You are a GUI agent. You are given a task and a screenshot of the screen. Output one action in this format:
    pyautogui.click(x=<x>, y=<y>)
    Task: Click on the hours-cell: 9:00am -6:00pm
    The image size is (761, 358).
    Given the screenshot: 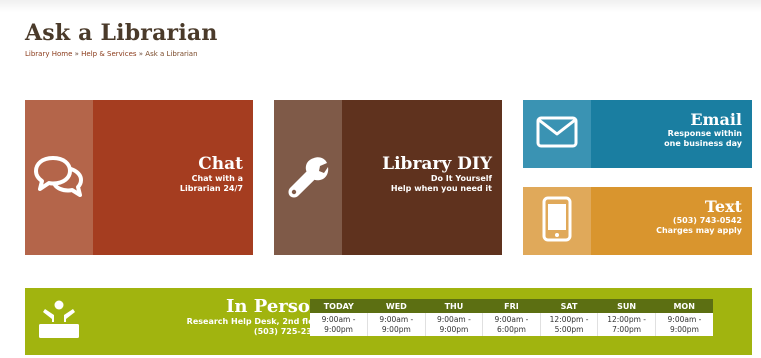 What is the action you would take?
    pyautogui.click(x=511, y=324)
    